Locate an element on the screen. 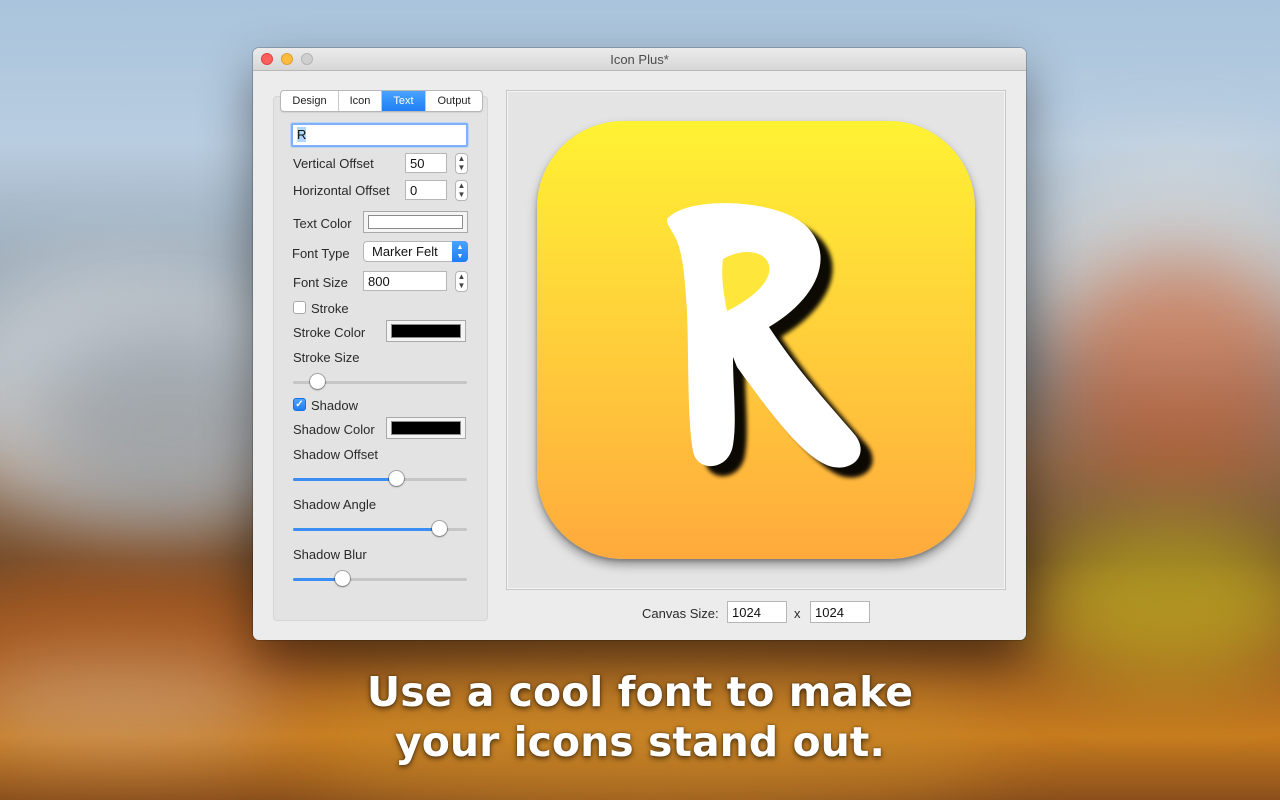 This screenshot has height=800, width=1280. vertical-offset-stepper: ▲ ▼ is located at coordinates (461, 163).